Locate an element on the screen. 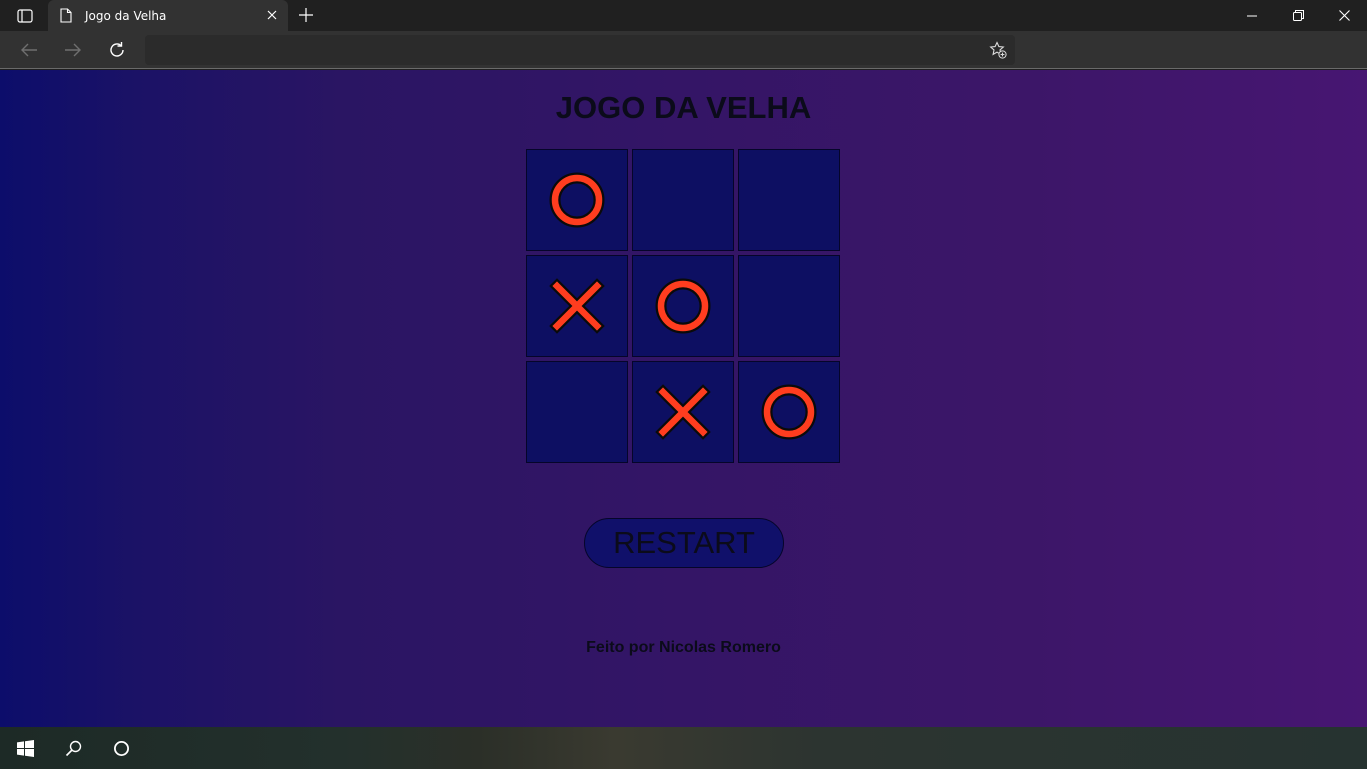 The width and height of the screenshot is (1367, 769). search-icon is located at coordinates (73, 748).